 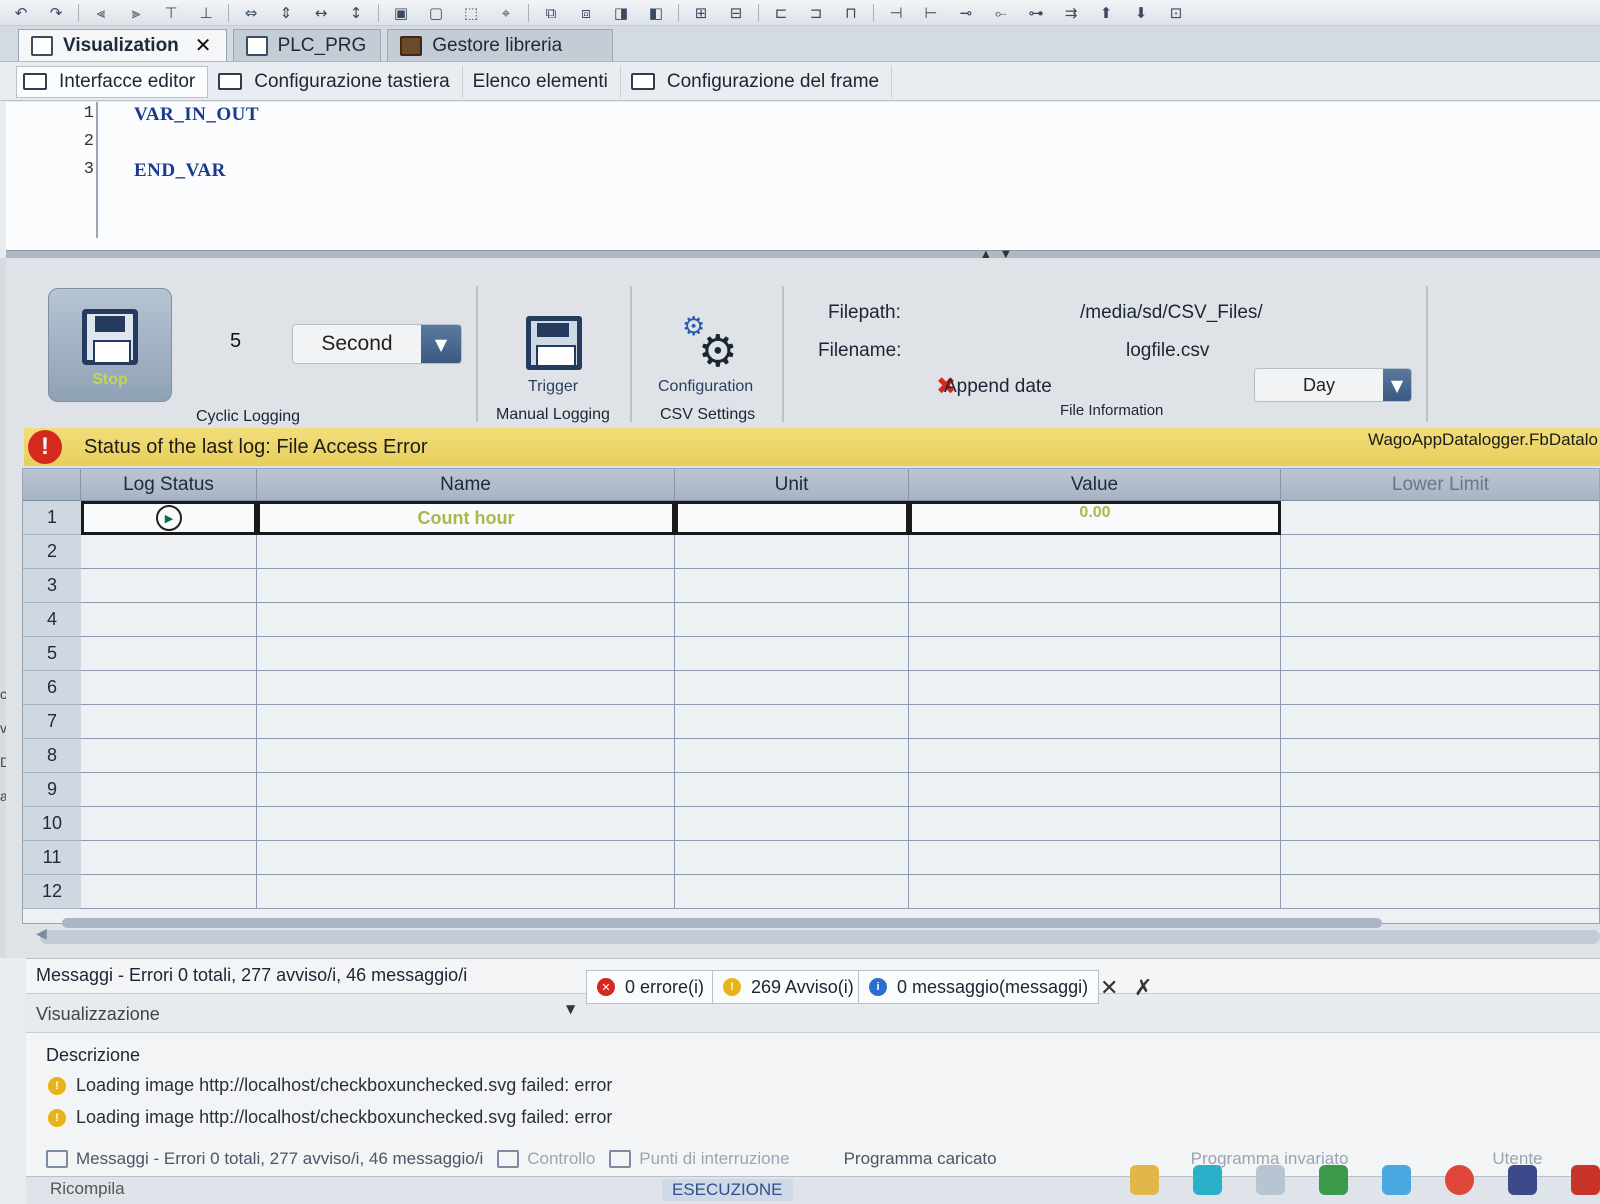 I want to click on configuration-label: Configuration, so click(x=705, y=387).